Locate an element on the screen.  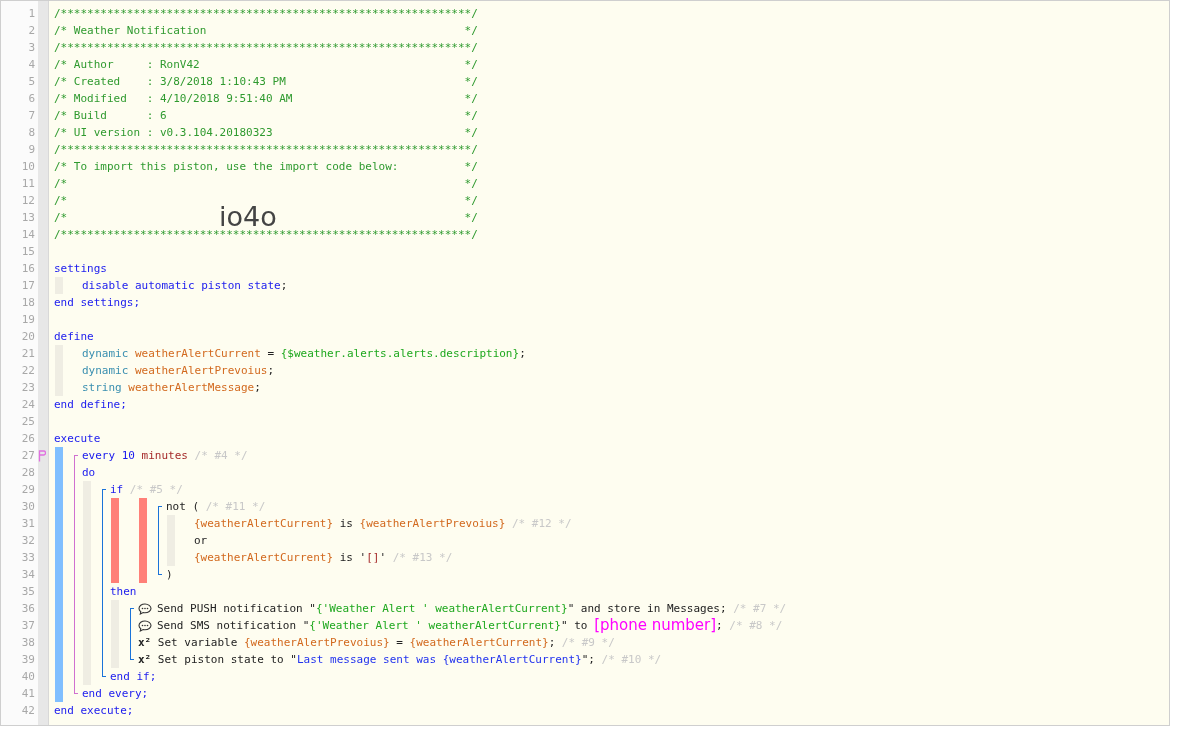
line-number: 18 is located at coordinates (27, 302).